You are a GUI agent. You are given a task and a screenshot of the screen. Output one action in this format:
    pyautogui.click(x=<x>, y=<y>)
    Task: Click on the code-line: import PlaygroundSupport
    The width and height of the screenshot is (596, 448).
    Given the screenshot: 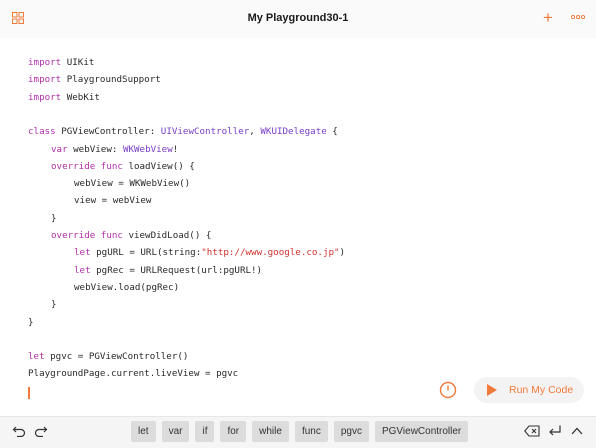 What is the action you would take?
    pyautogui.click(x=94, y=79)
    